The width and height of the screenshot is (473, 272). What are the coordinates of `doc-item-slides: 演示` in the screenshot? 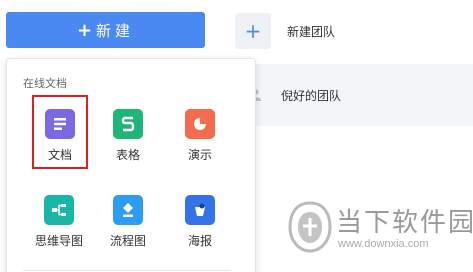 It's located at (200, 136).